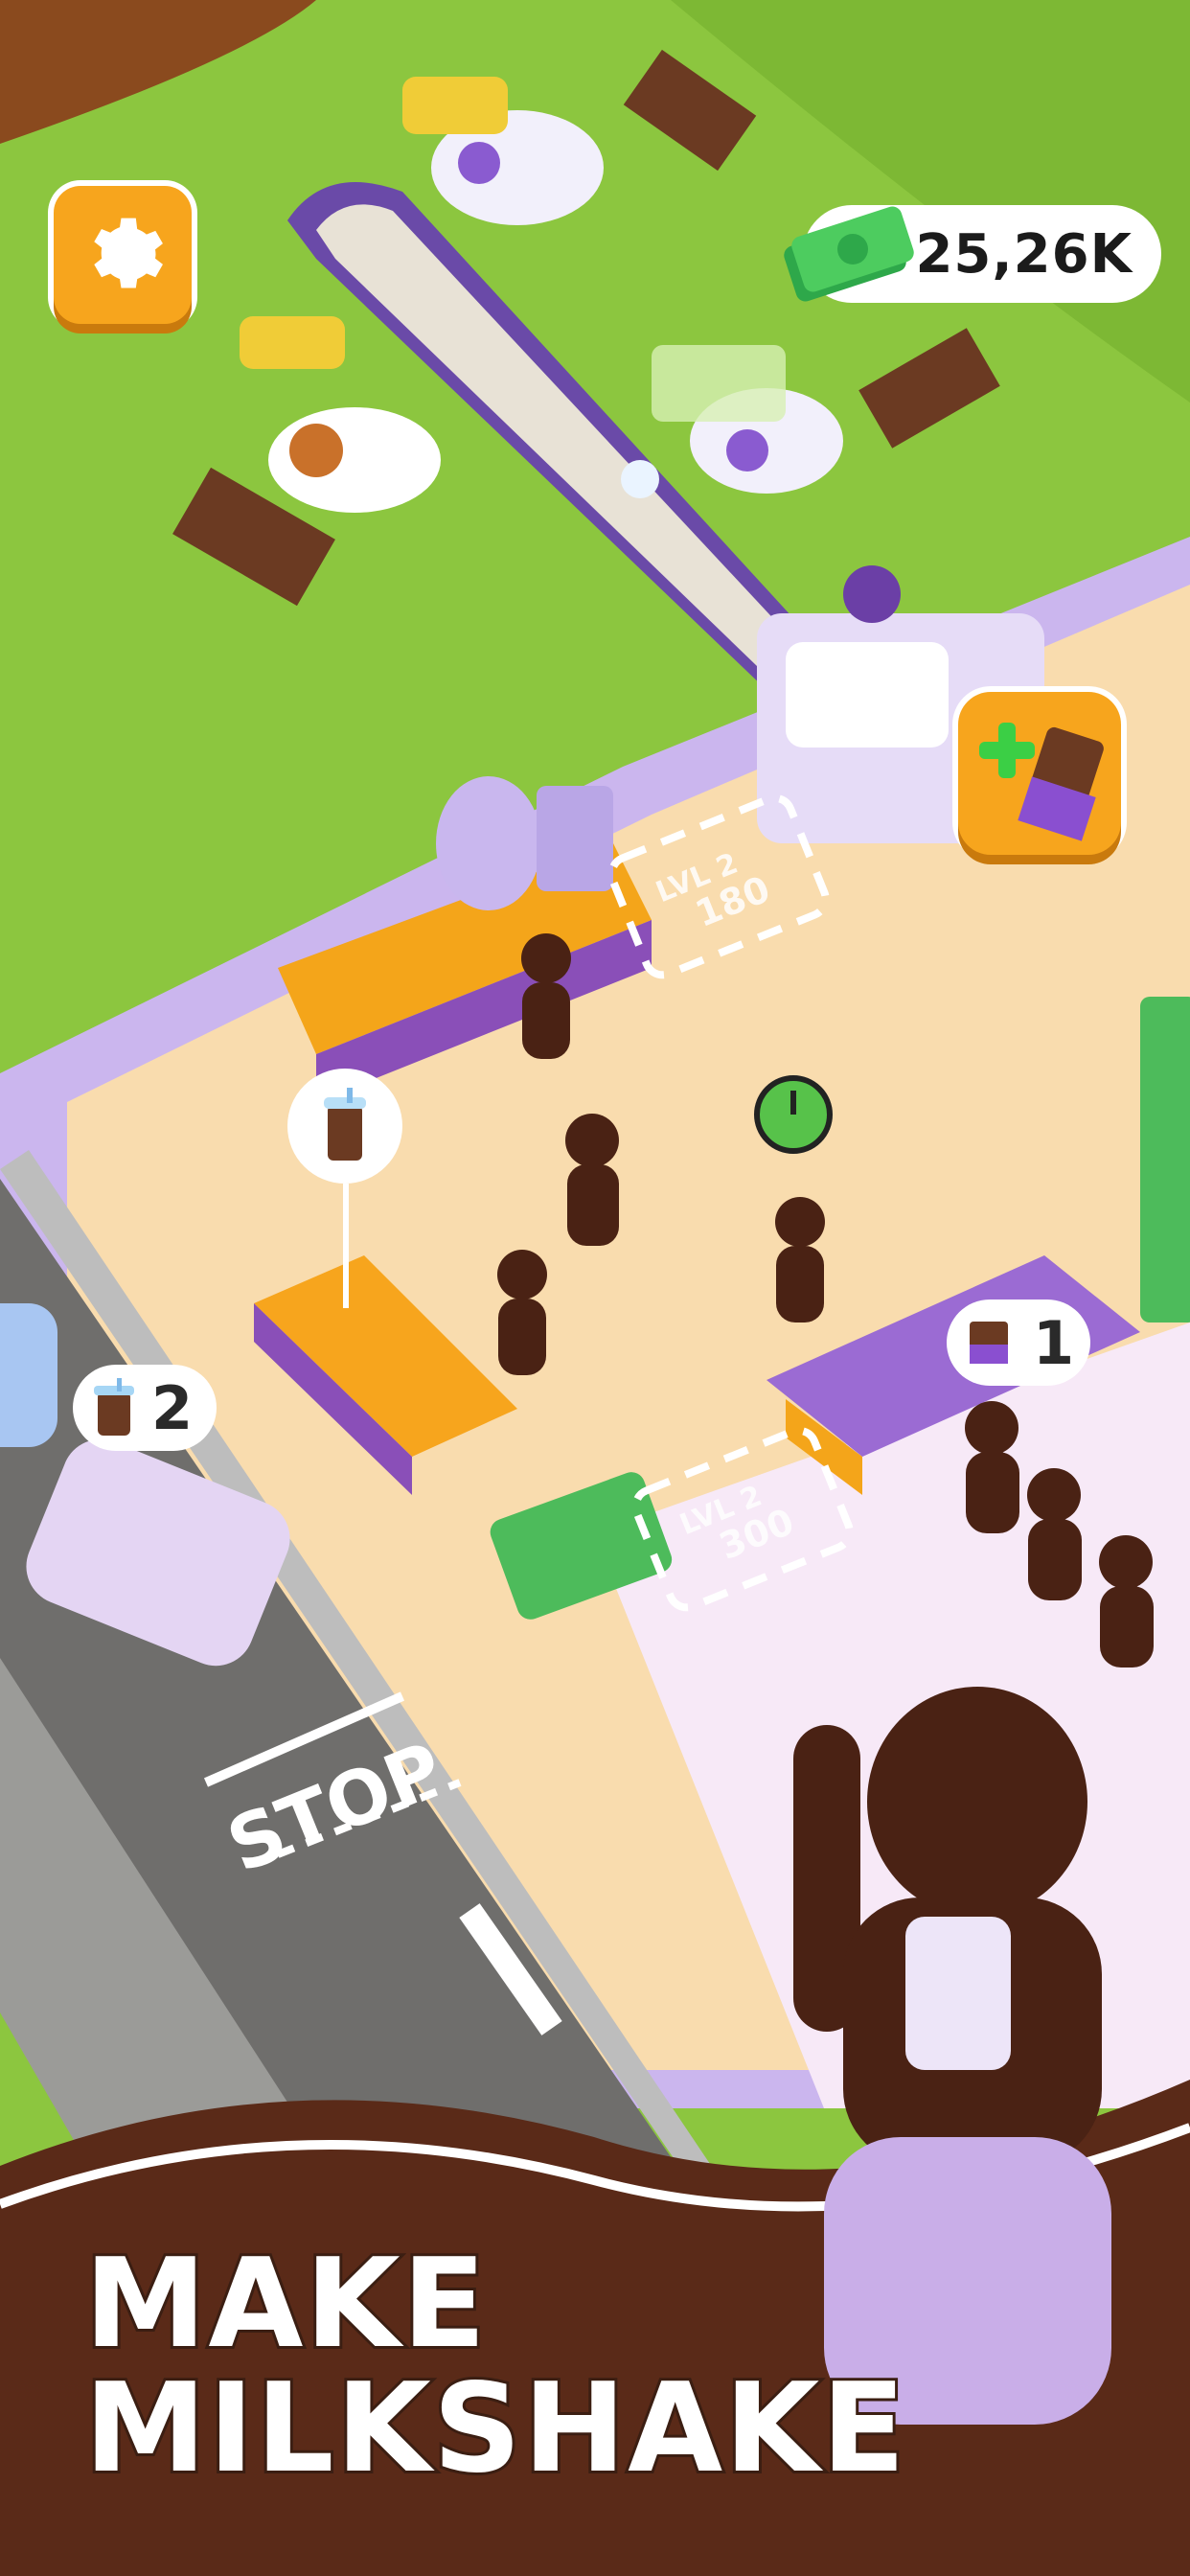 This screenshot has width=1190, height=2576. Describe the element at coordinates (145, 1408) in the screenshot. I see `car-order-bubble: 2` at that location.